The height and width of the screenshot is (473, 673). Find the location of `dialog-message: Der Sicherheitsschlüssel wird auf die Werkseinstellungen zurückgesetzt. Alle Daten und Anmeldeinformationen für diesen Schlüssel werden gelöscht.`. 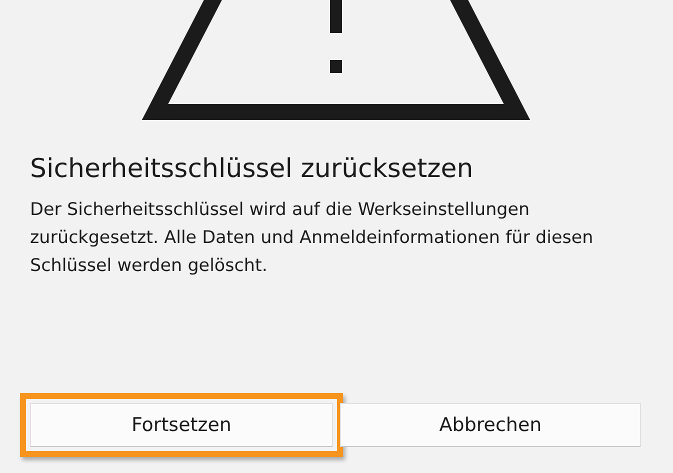

dialog-message: Der Sicherheitsschlüssel wird auf die Werkseinstellungen zurückgesetzt. Alle Daten und Anmeldeinformationen für diesen Schlüssel werden gelöscht. is located at coordinates (312, 238).